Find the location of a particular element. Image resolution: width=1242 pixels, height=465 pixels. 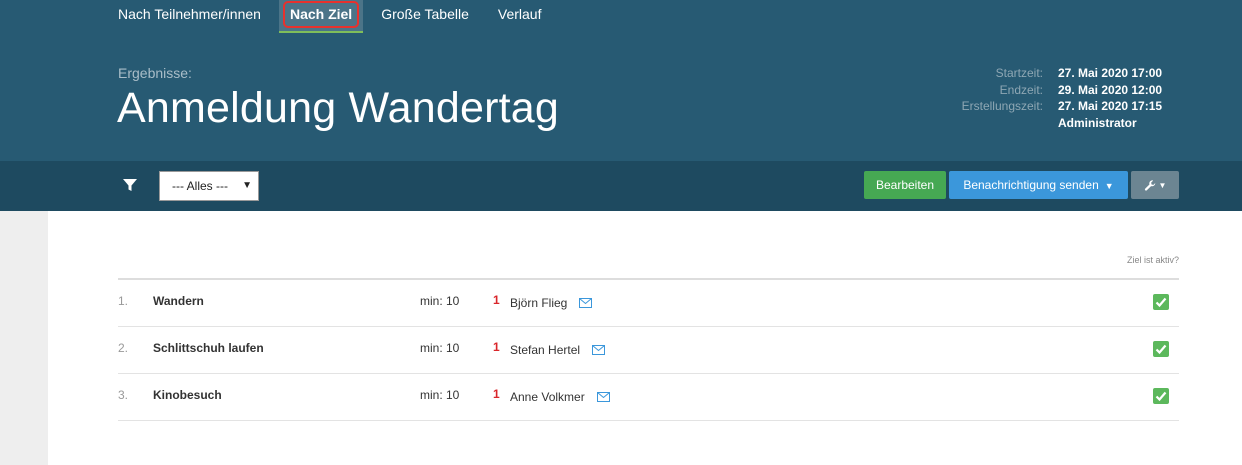

page-title: Anmeldung Wandertag is located at coordinates (338, 108).